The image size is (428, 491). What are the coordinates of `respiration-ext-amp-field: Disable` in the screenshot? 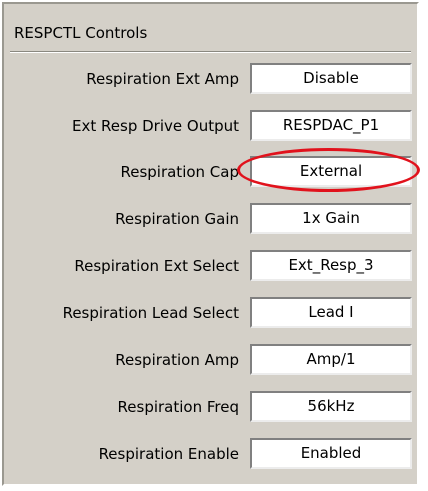 It's located at (331, 78).